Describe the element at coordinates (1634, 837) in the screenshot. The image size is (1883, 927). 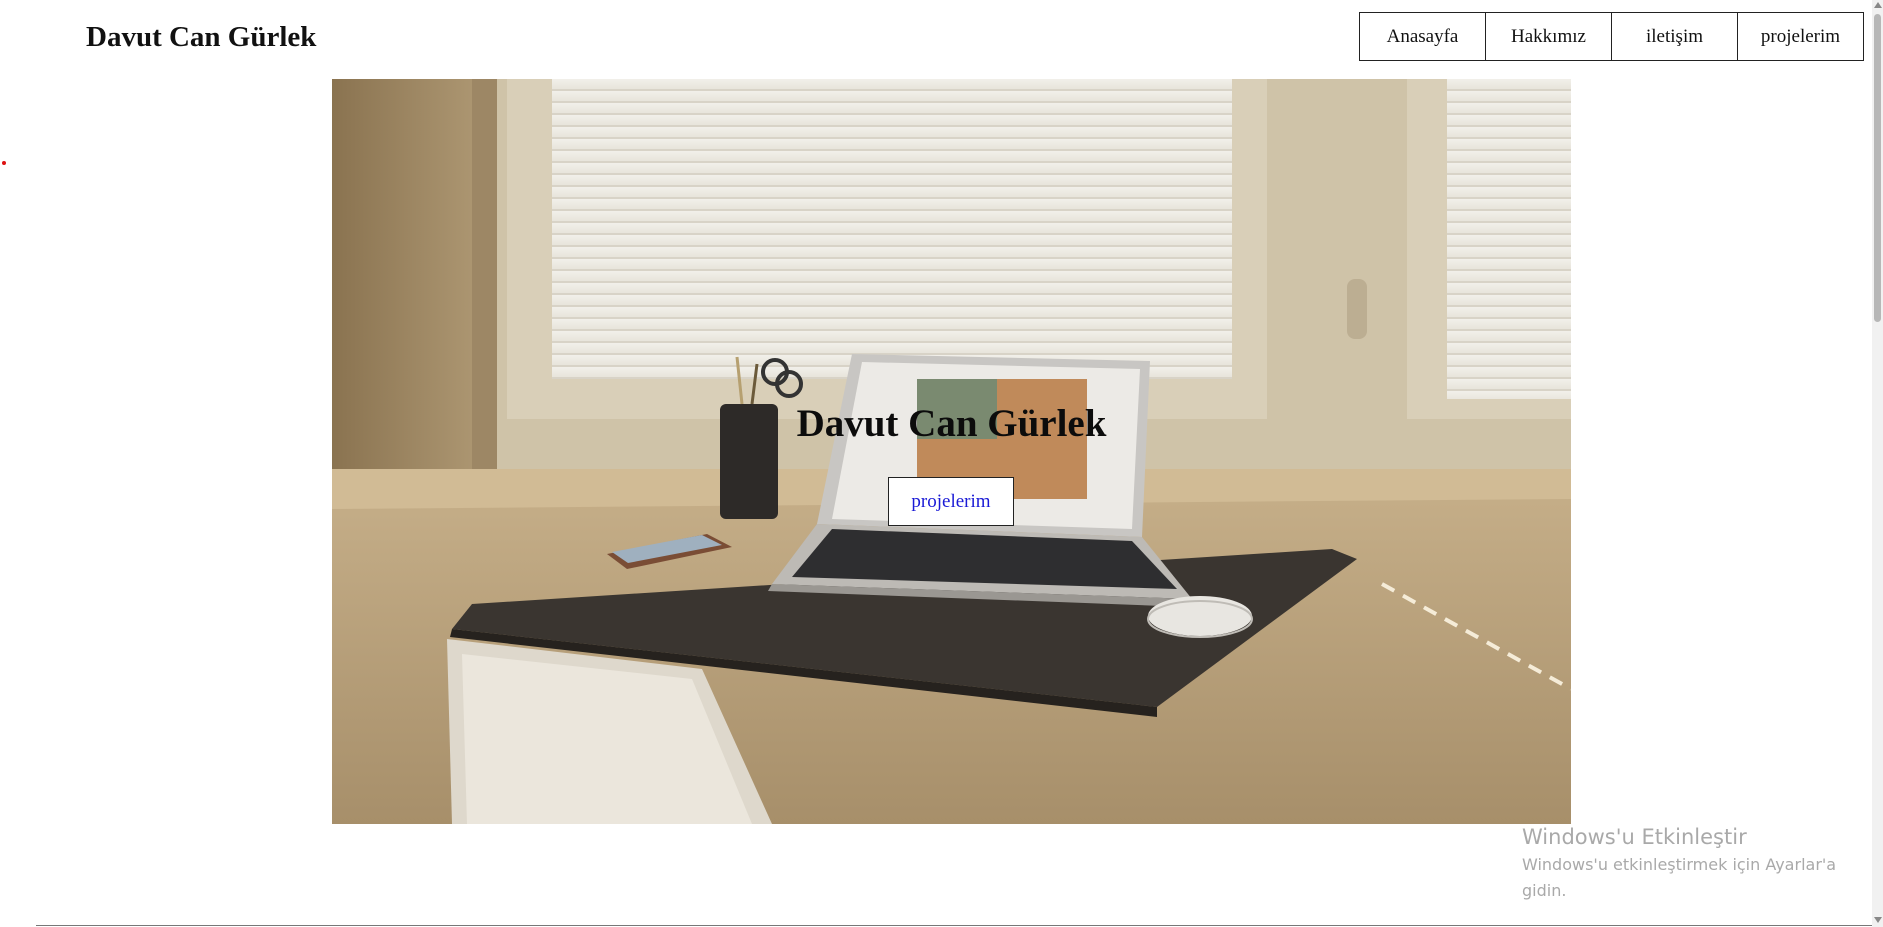
I see `watermark-title: Windows'u Etkinleştir` at that location.